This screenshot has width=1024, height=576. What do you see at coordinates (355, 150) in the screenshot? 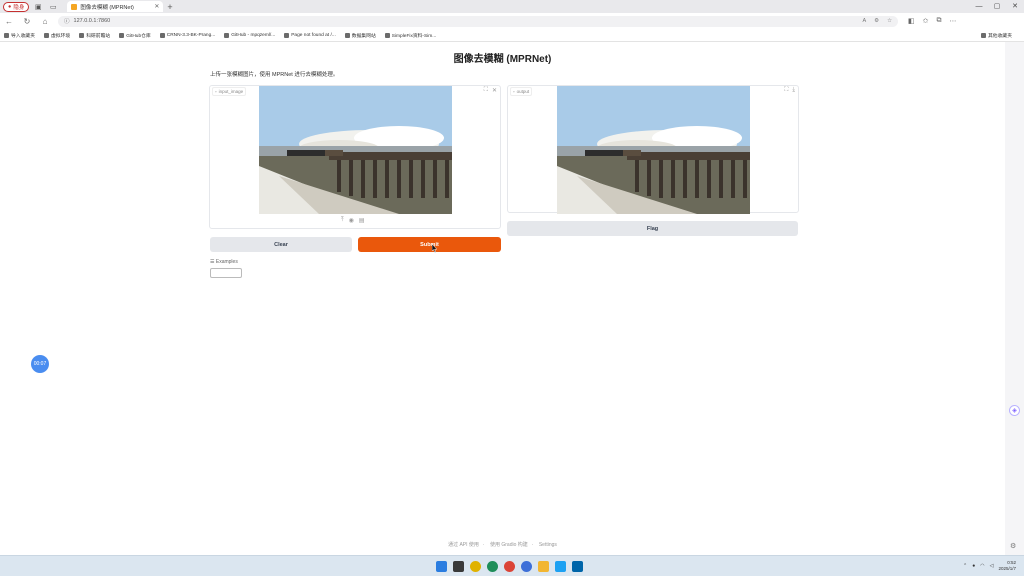
I see `input-image` at bounding box center [355, 150].